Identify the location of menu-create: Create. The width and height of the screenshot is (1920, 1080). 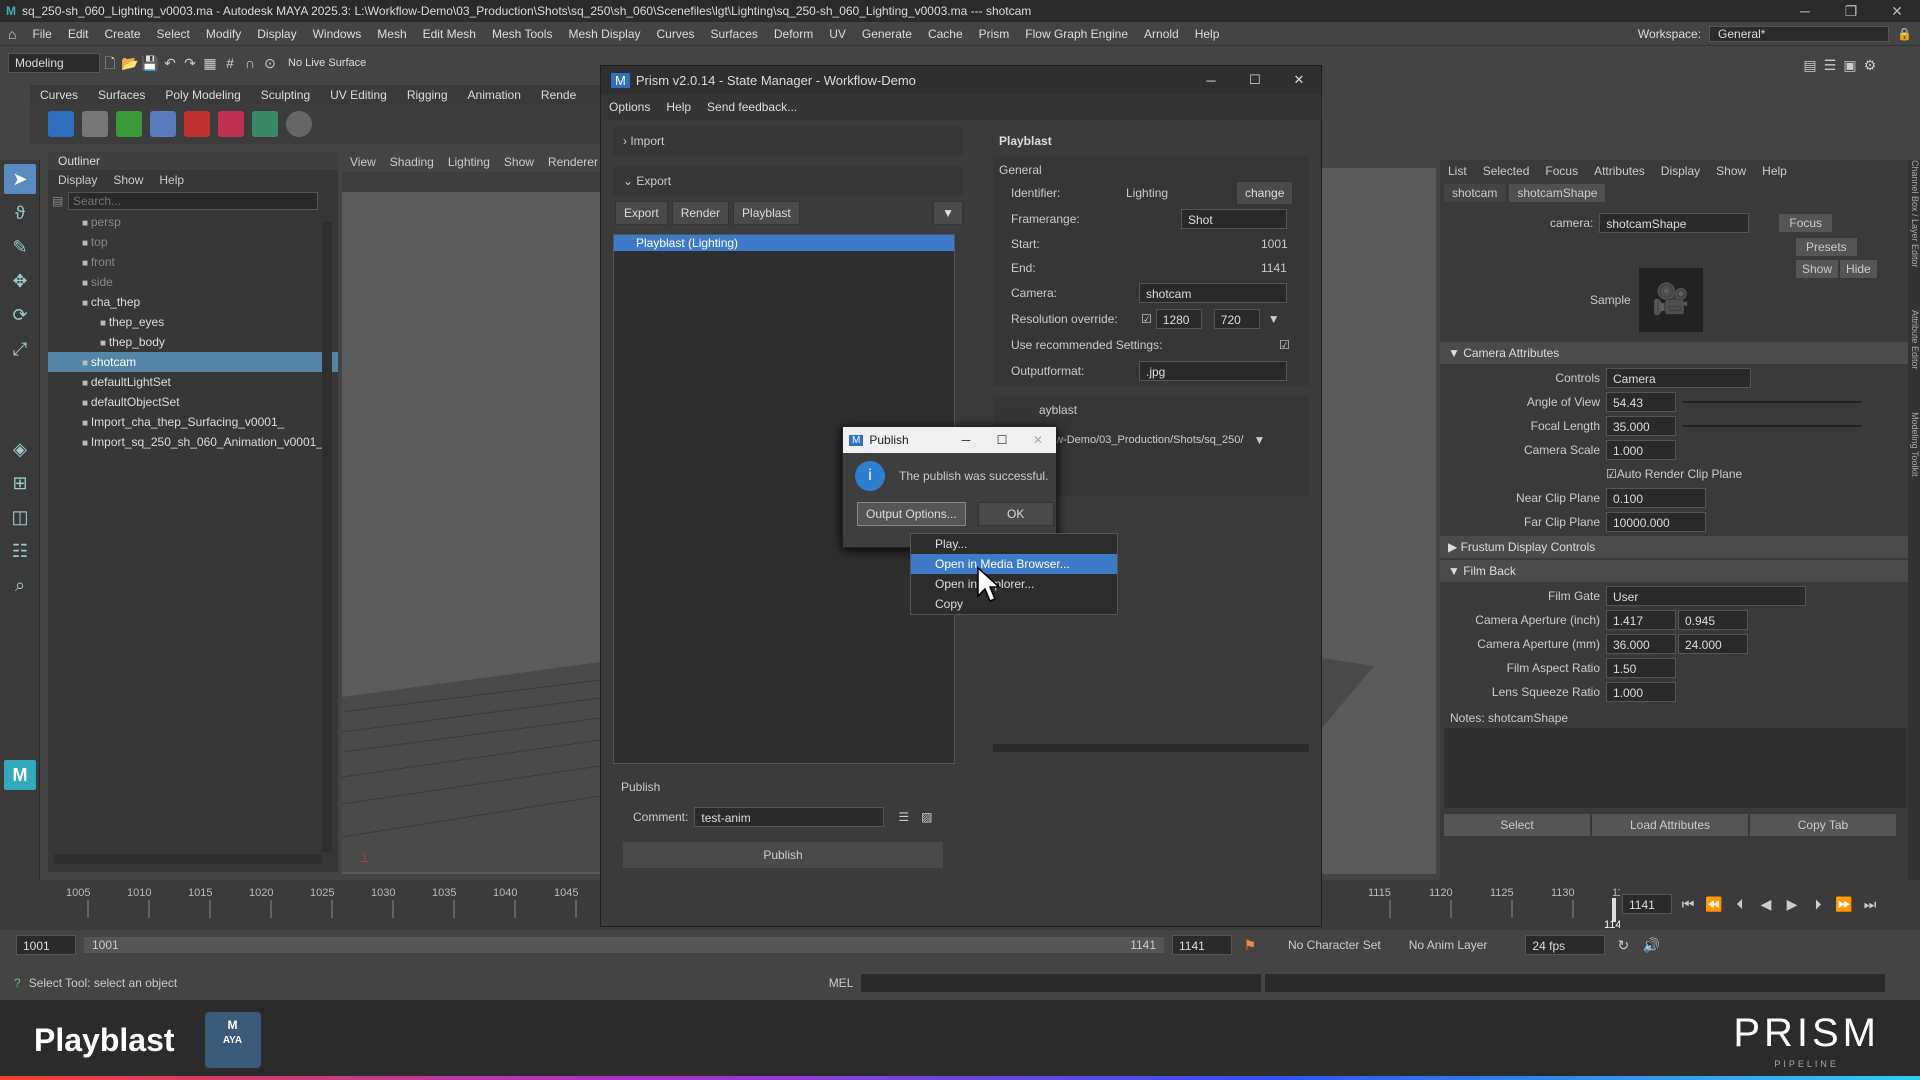
(123, 34).